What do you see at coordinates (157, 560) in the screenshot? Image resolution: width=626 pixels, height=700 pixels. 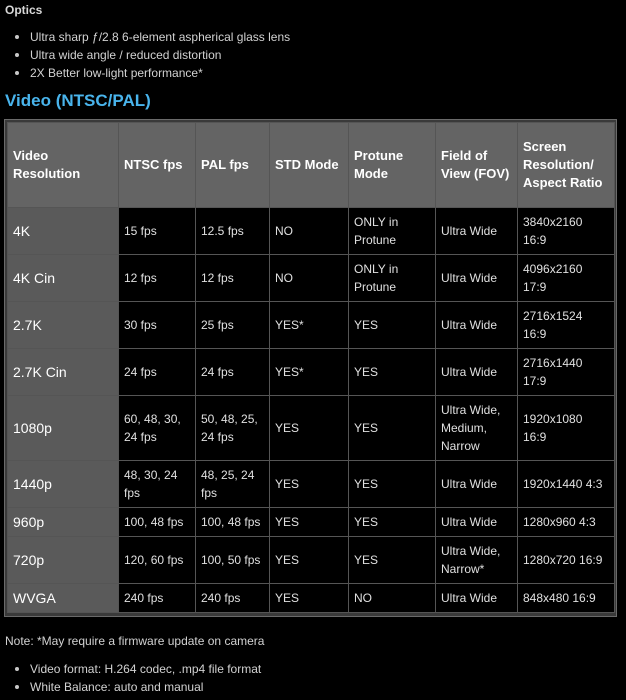 I see `ntsc-cell: 120, 60 fps` at bounding box center [157, 560].